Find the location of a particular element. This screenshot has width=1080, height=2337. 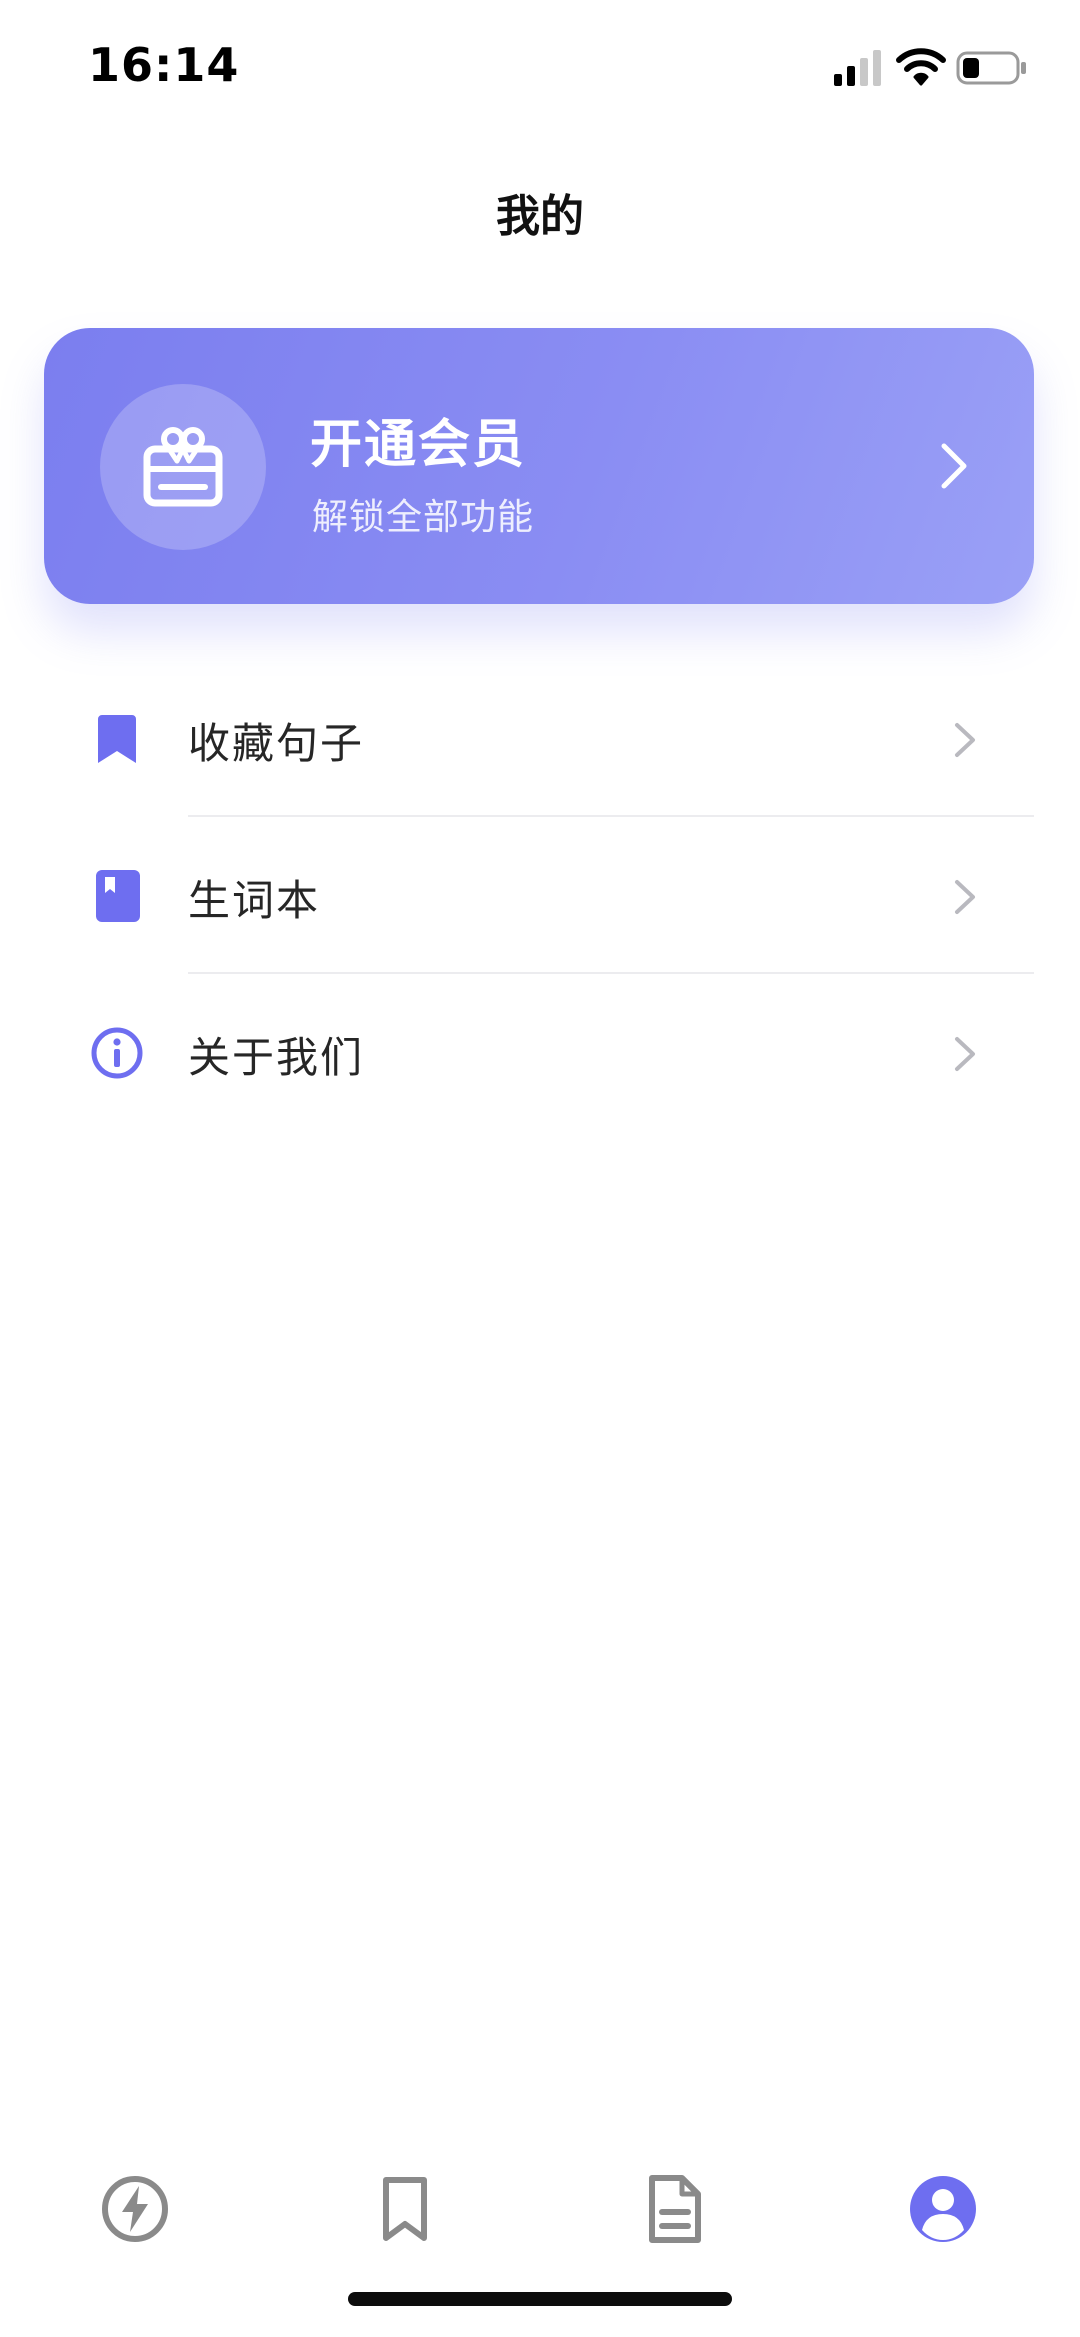

status-bar: 16:14 is located at coordinates (540, 66).